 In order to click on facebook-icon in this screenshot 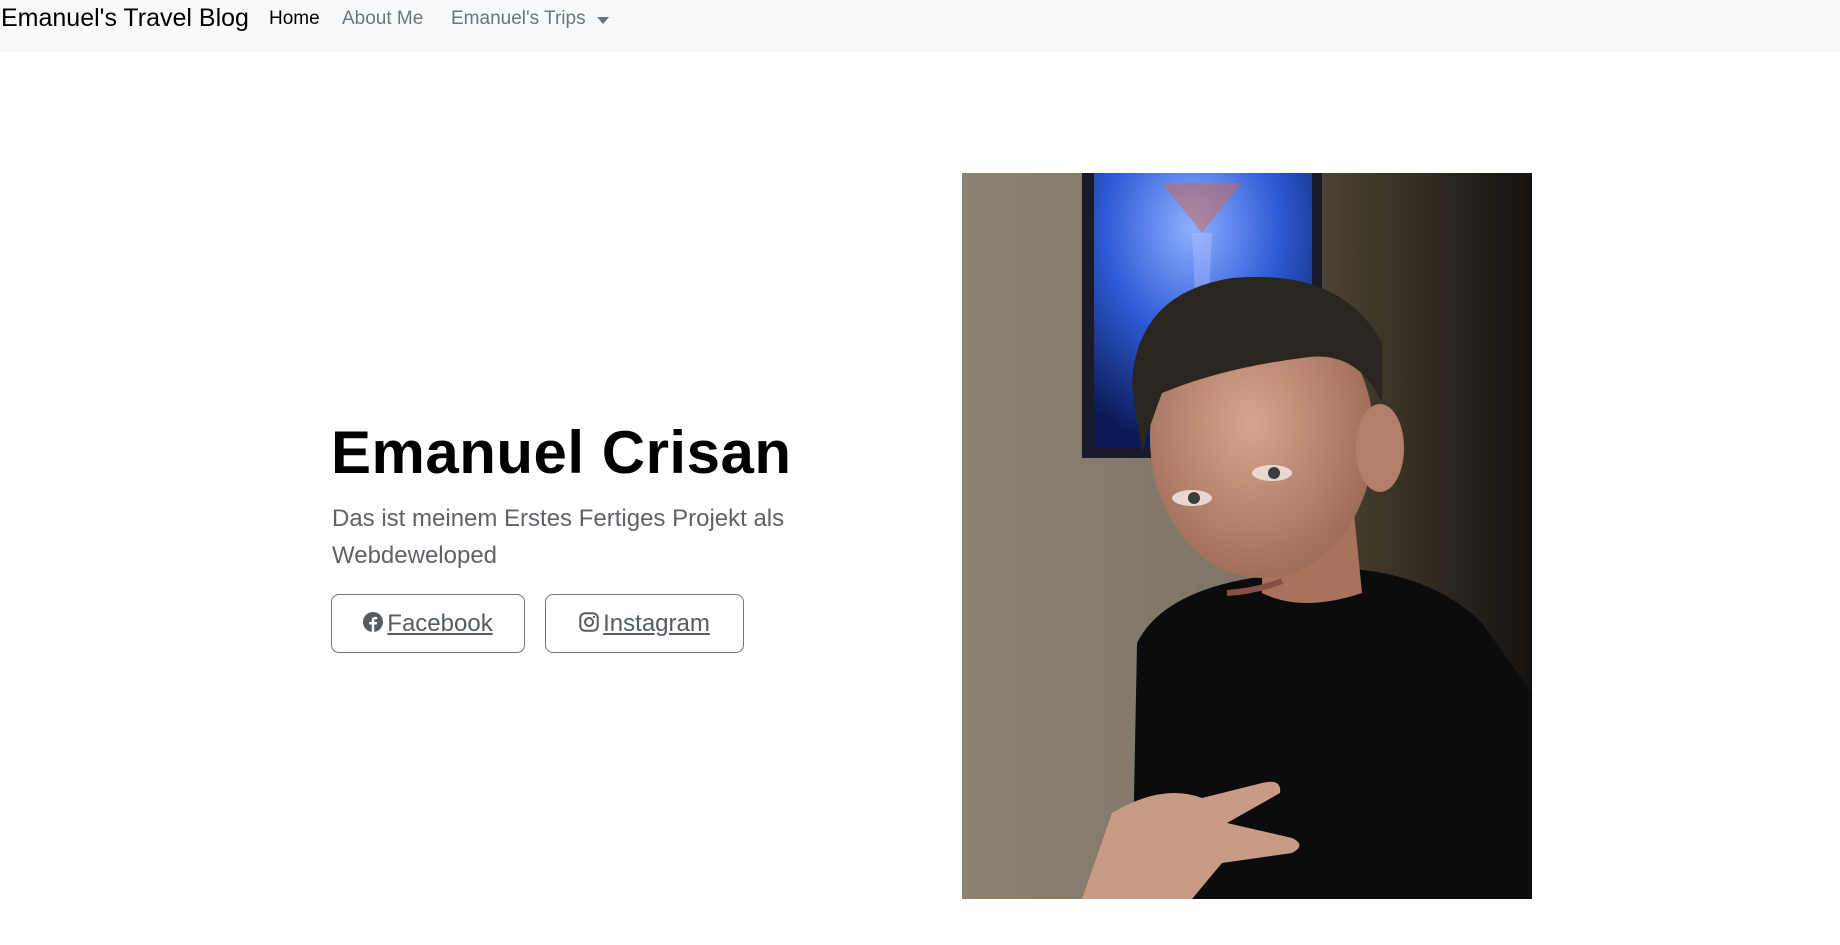, I will do `click(373, 623)`.